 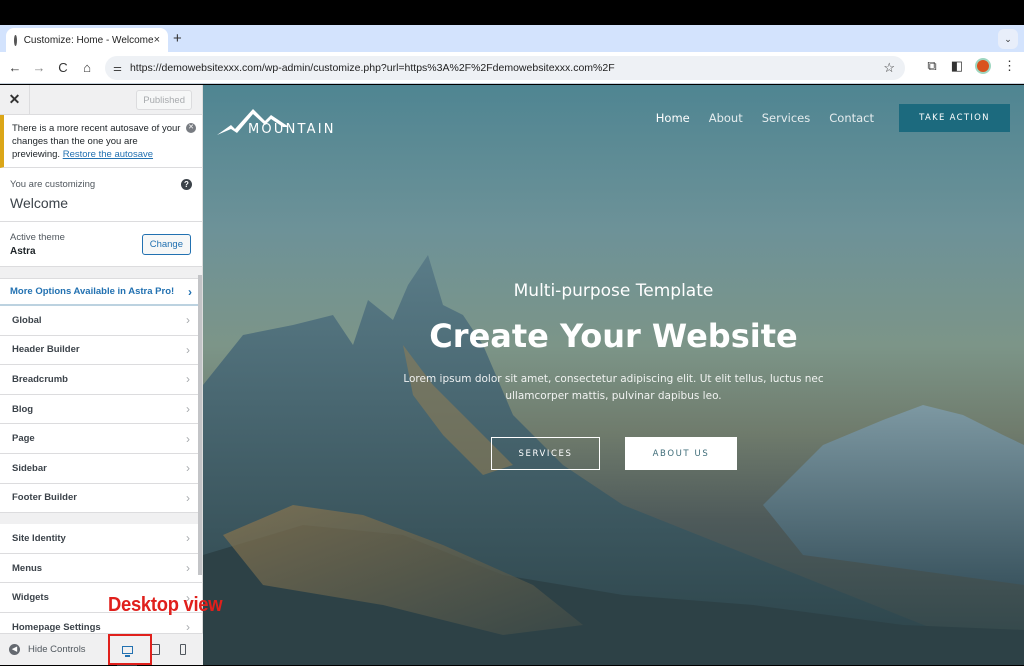 What do you see at coordinates (40, 379) in the screenshot?
I see `section-label: Breadcrumb` at bounding box center [40, 379].